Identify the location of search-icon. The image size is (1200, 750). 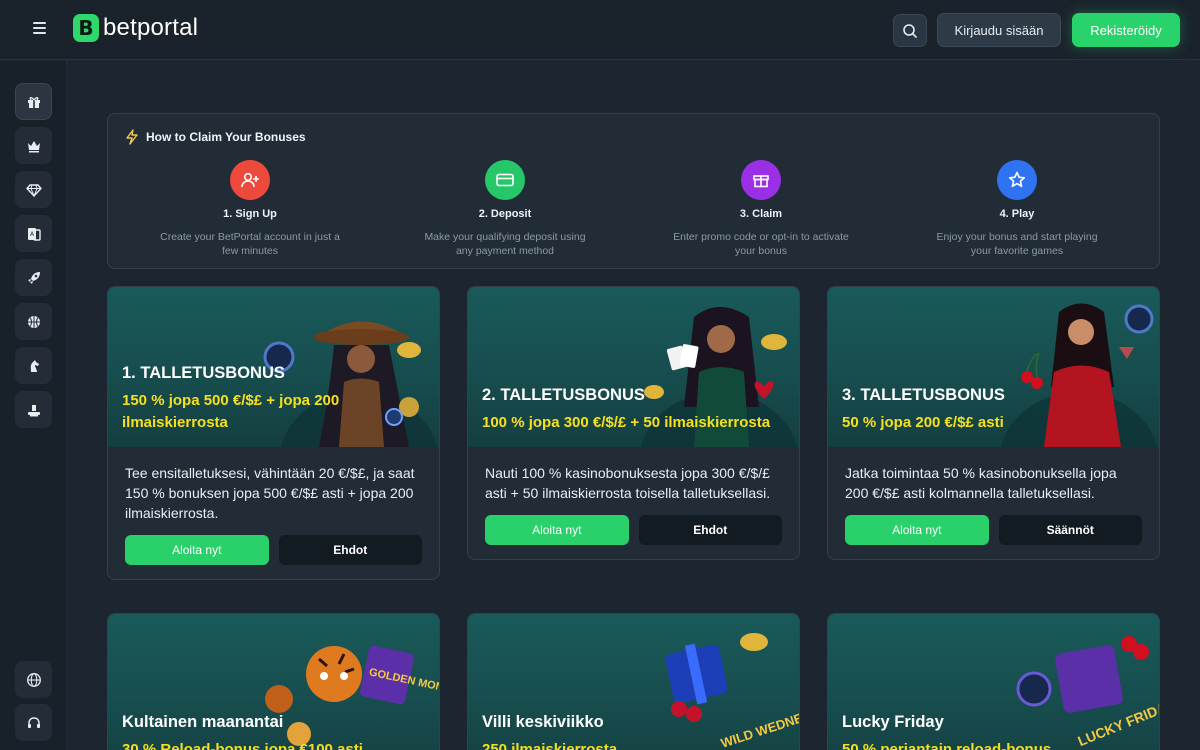
(910, 30).